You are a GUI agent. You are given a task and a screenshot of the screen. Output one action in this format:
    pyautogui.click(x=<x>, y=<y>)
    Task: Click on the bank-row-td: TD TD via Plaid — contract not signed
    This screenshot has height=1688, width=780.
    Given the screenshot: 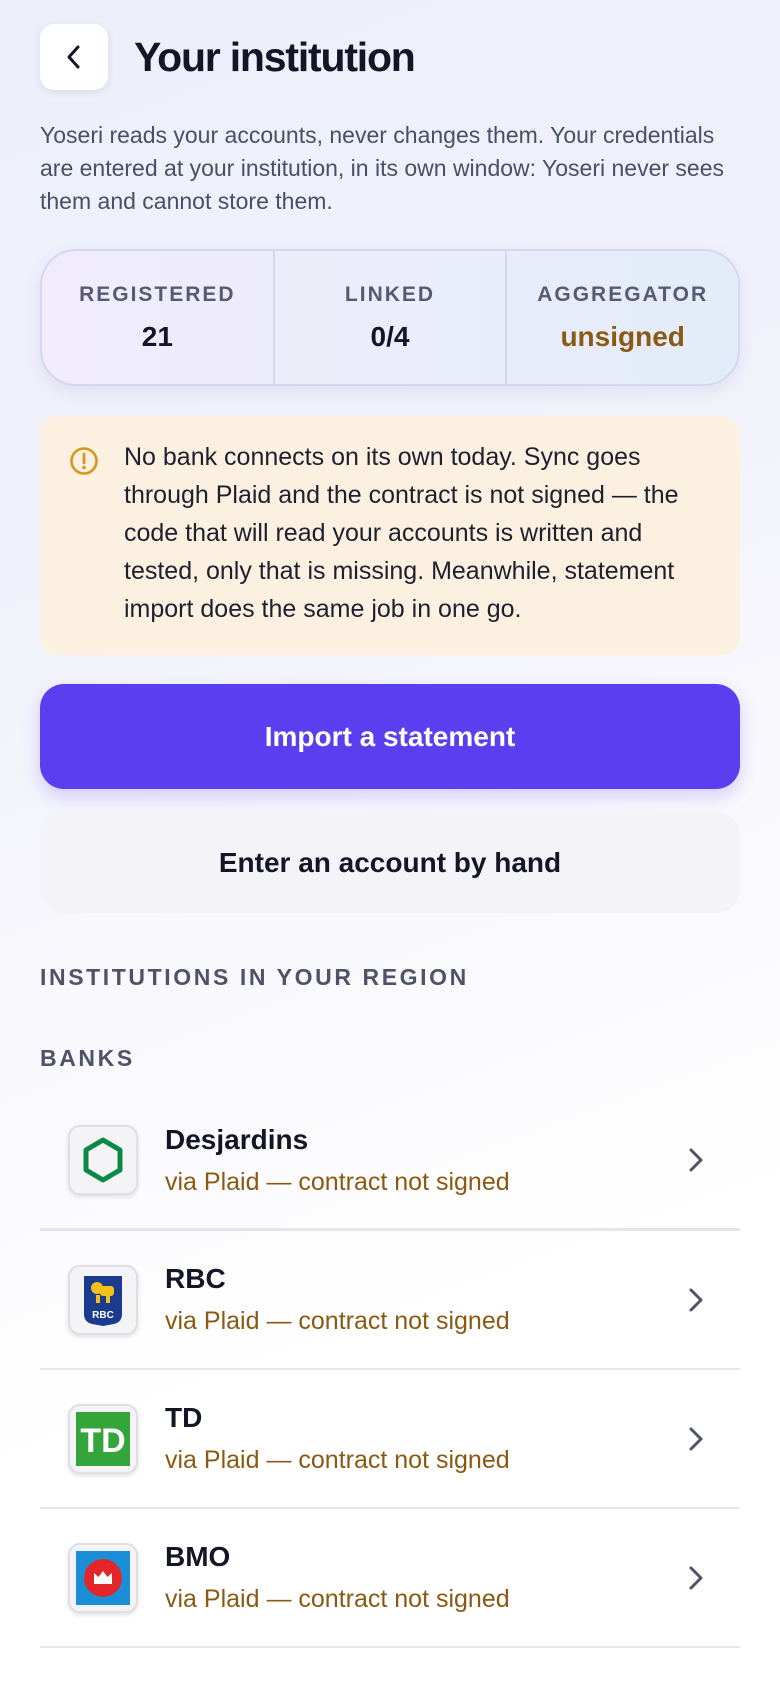 What is the action you would take?
    pyautogui.click(x=390, y=1439)
    